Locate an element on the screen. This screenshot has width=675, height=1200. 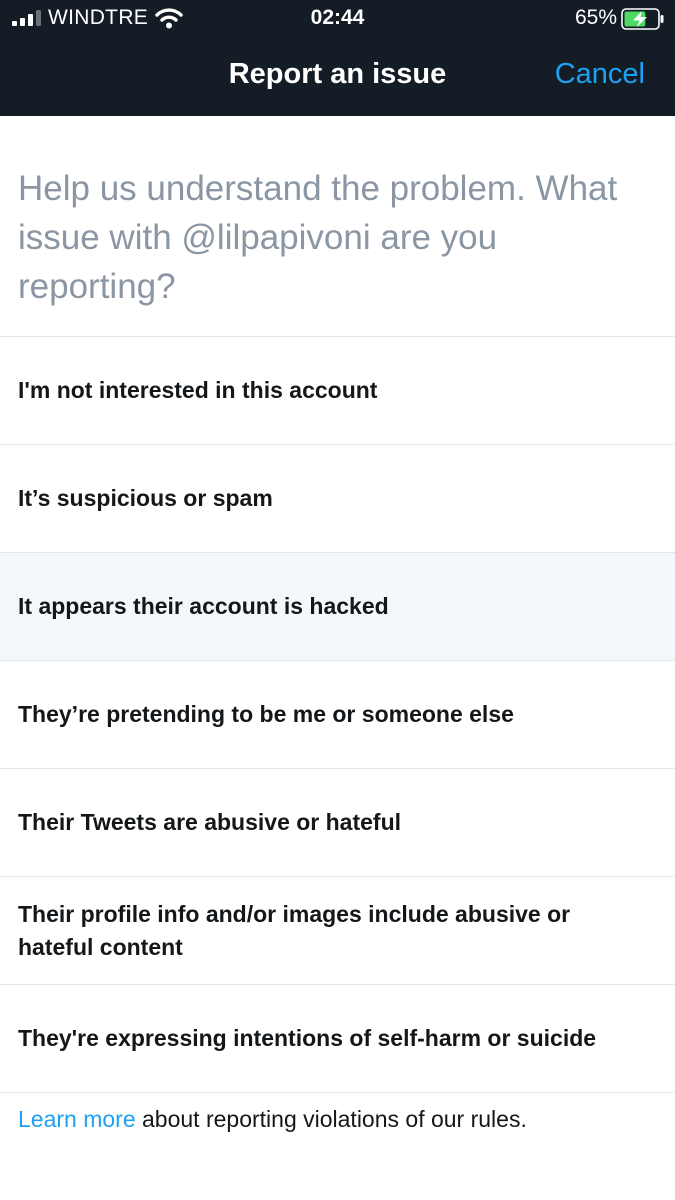
battery-percent: 65% is located at coordinates (595, 17).